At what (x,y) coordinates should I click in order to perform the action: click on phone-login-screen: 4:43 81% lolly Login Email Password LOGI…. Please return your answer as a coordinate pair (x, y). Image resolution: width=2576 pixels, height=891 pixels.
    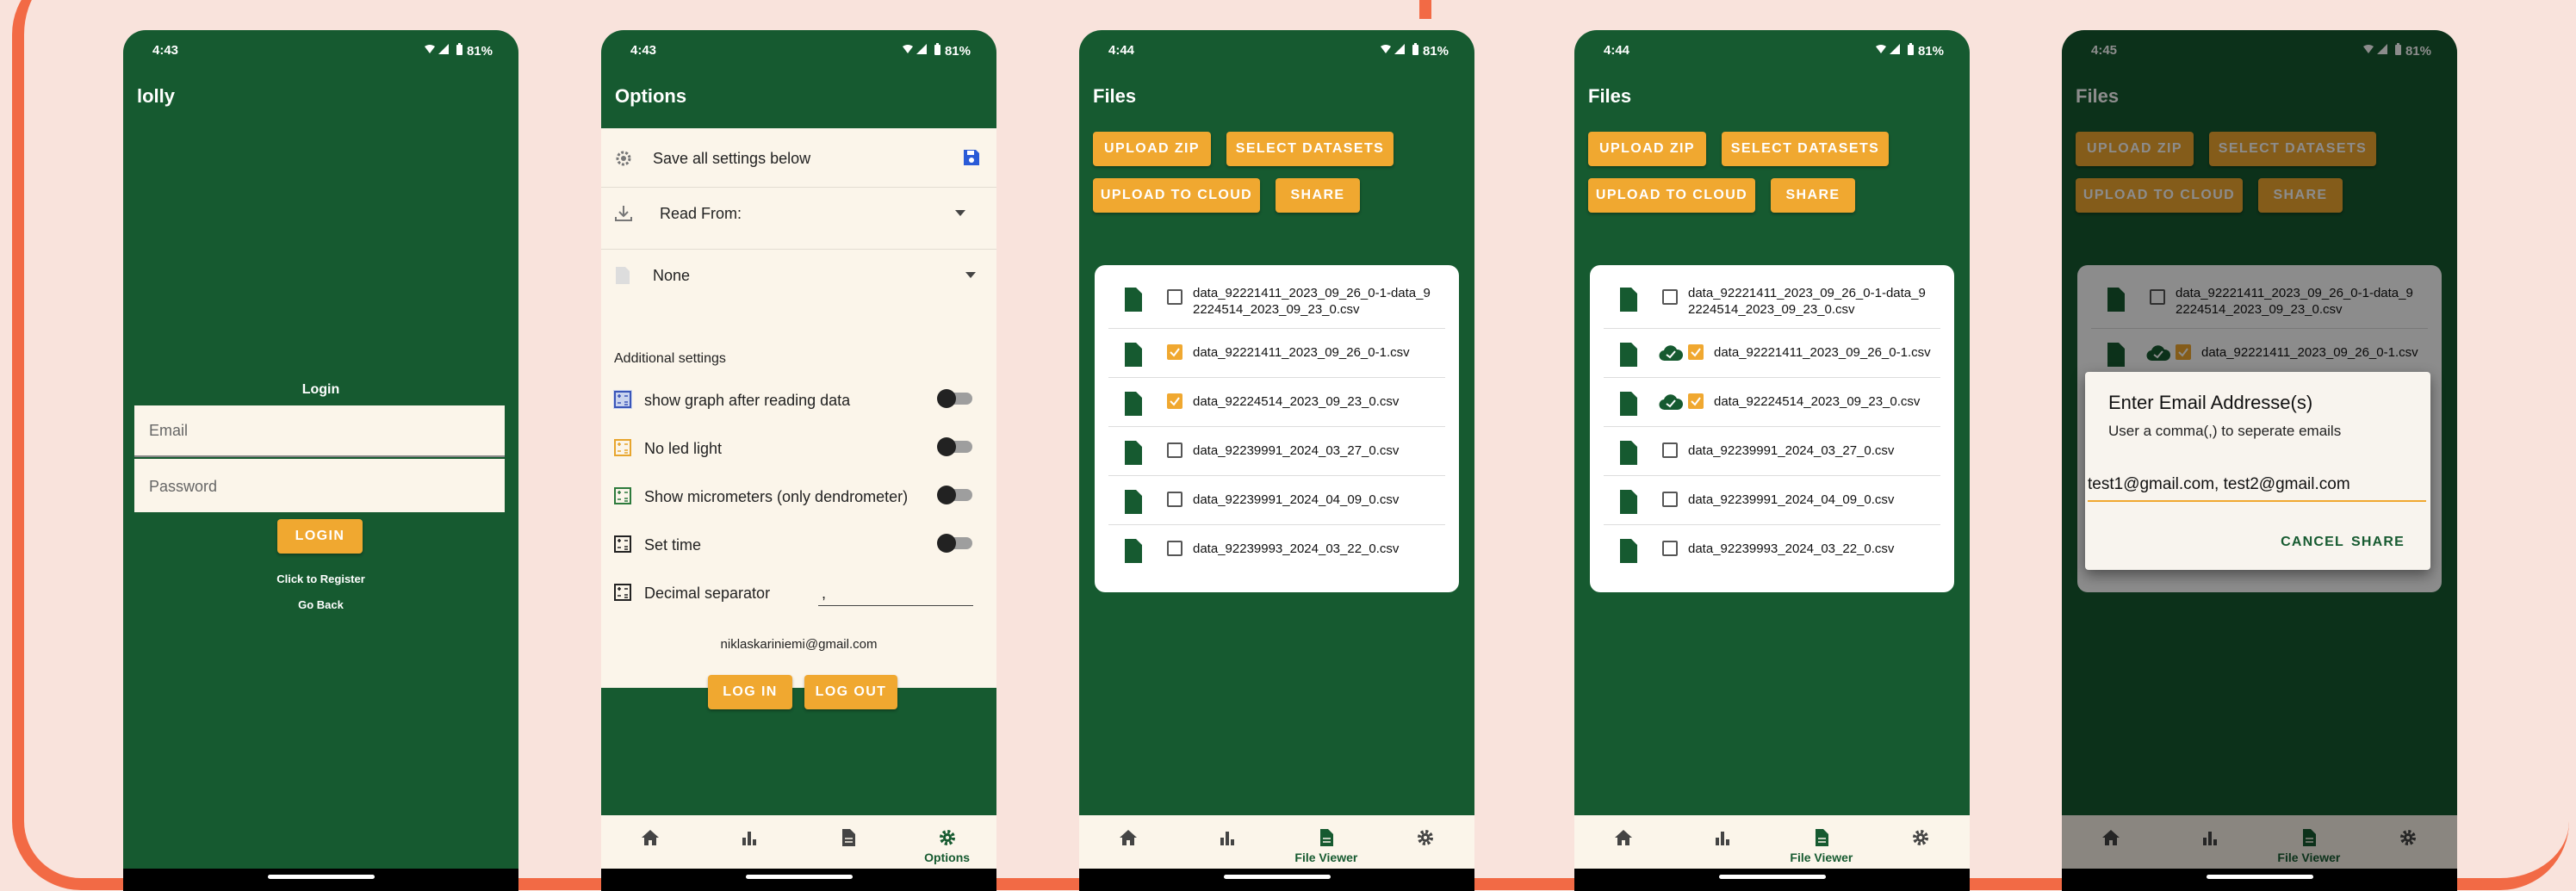
    Looking at the image, I should click on (320, 460).